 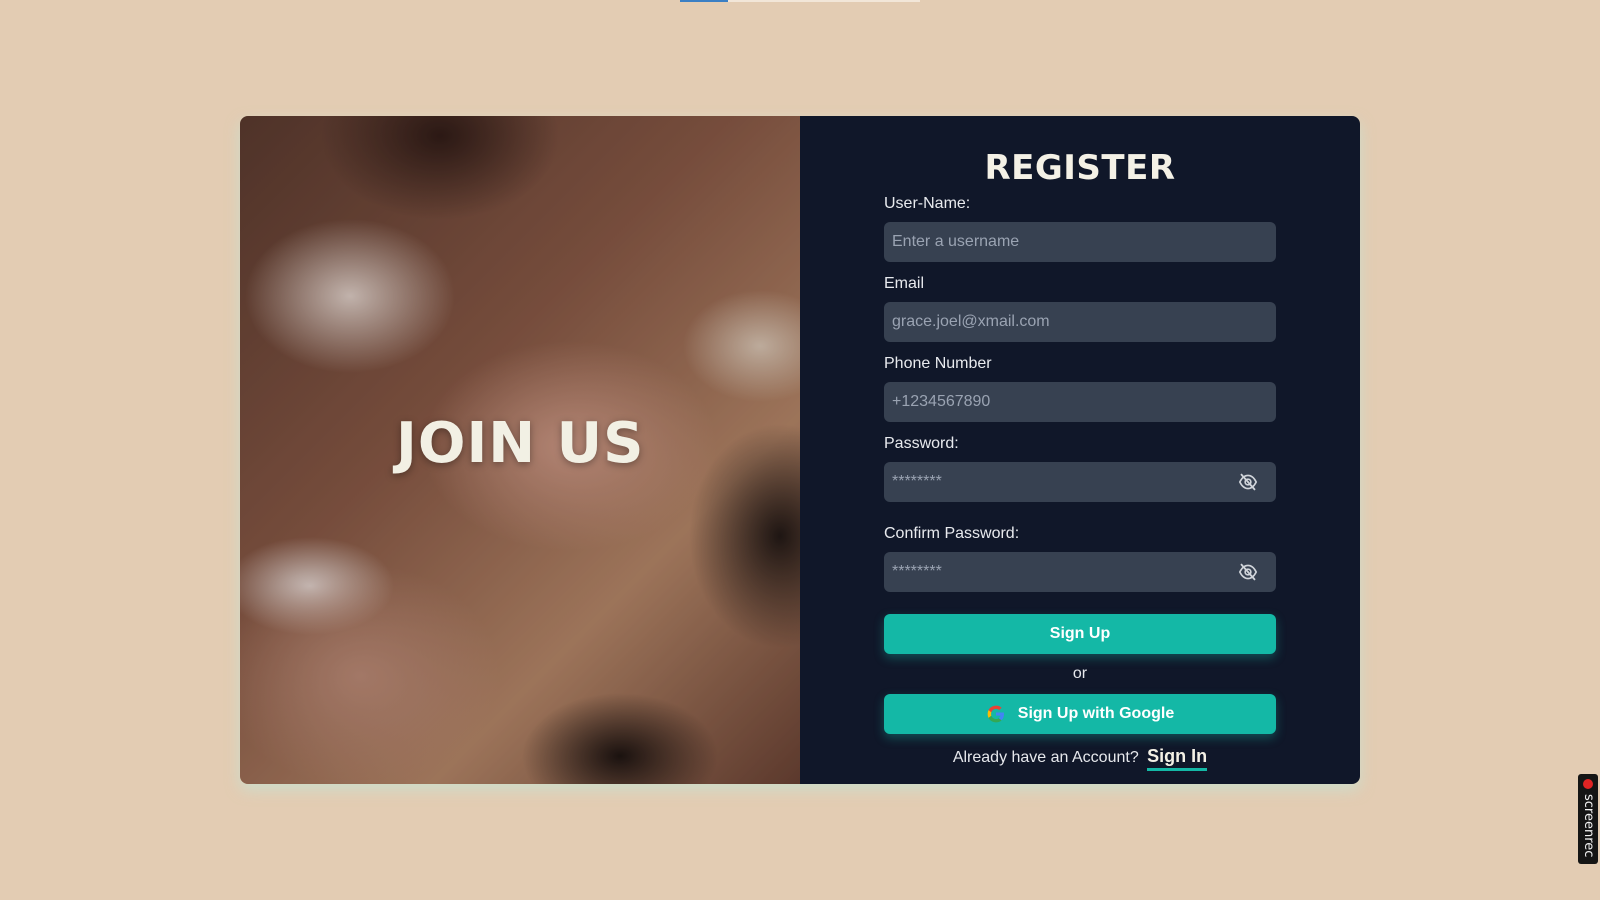 I want to click on password-field-wrapper, so click(x=1080, y=482).